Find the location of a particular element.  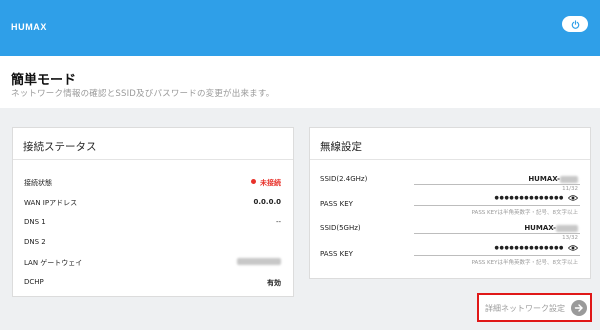

pass-24-input: ●●●●●●●●●●●●●● is located at coordinates (529, 198).